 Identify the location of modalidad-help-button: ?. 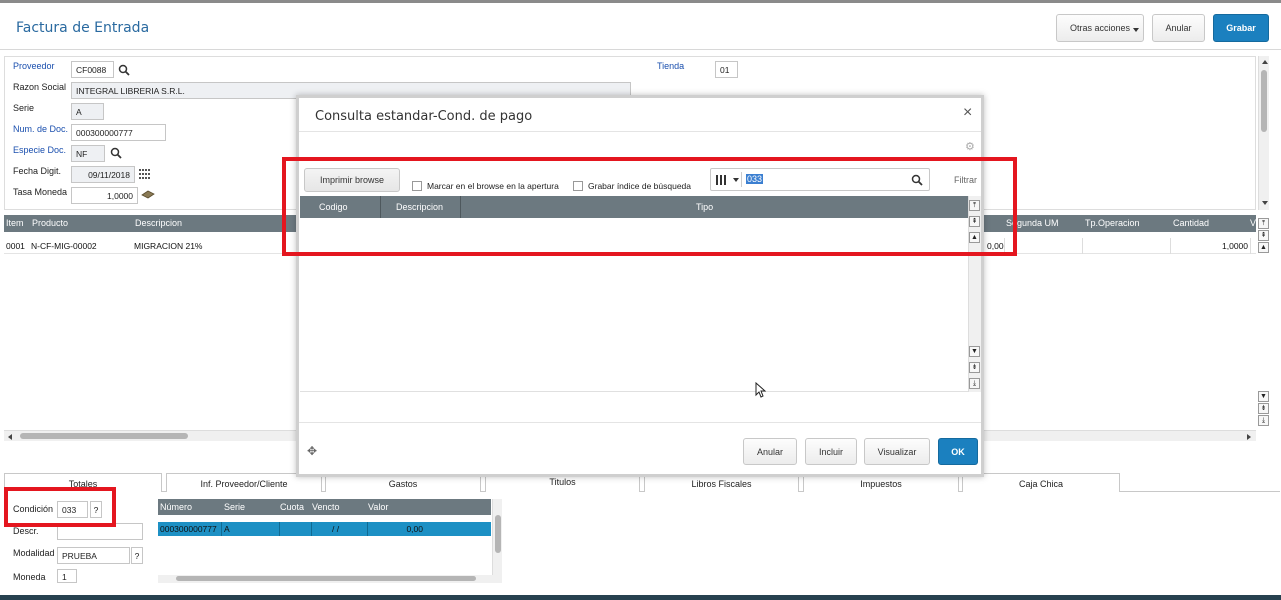
(137, 555).